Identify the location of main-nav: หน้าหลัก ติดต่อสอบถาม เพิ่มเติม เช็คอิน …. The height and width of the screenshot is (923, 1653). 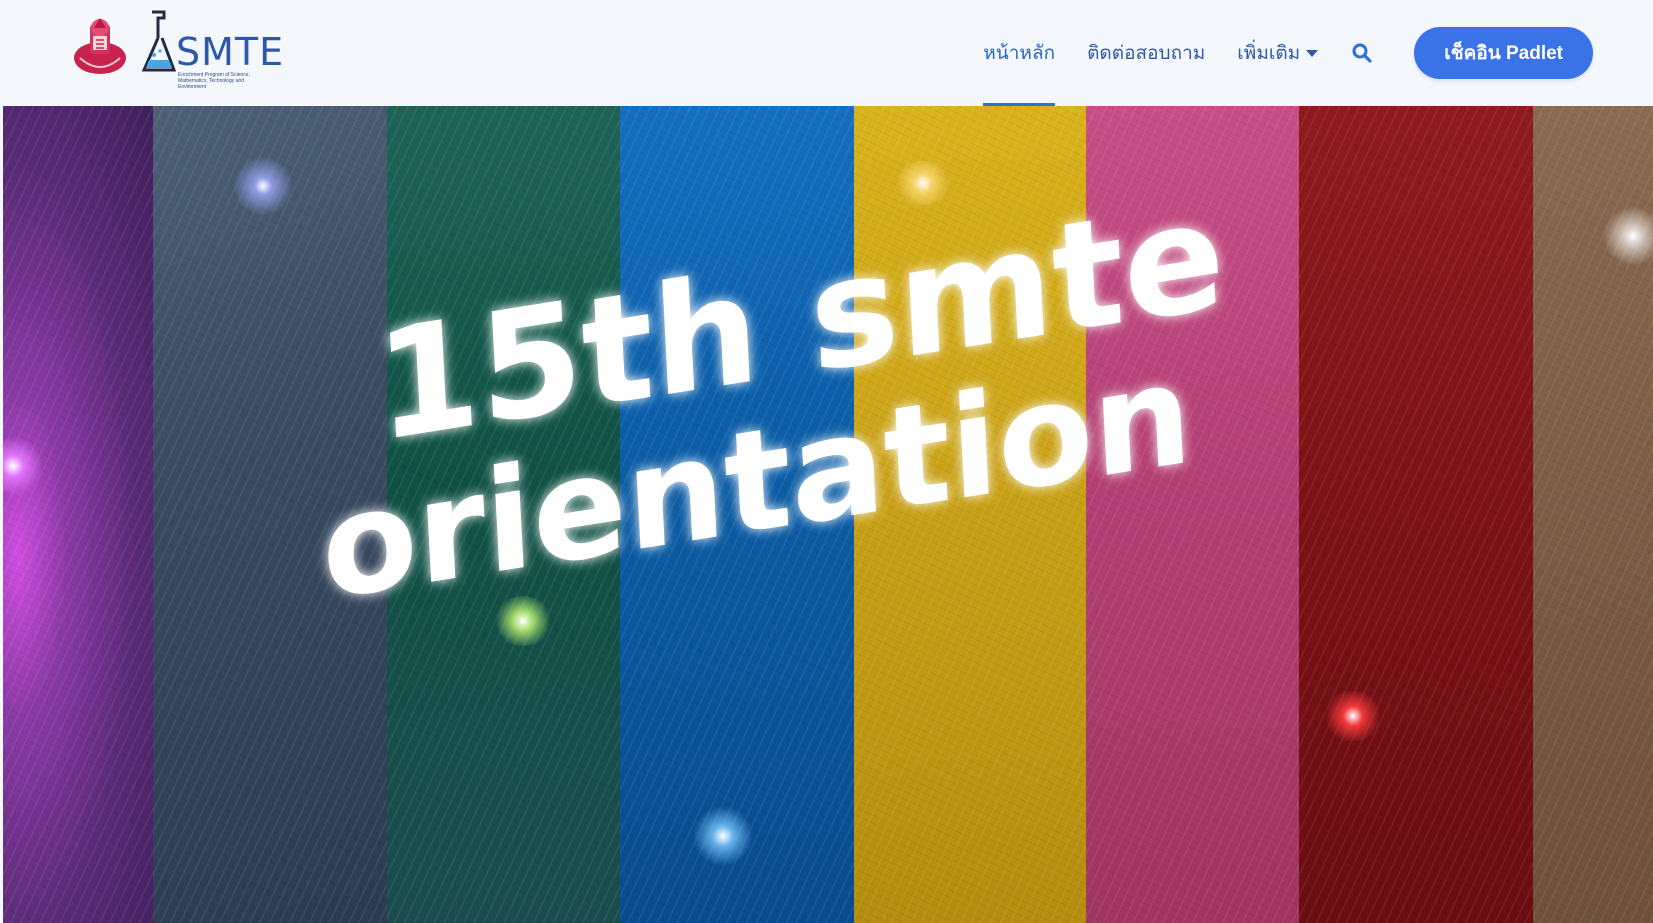
(1310, 53).